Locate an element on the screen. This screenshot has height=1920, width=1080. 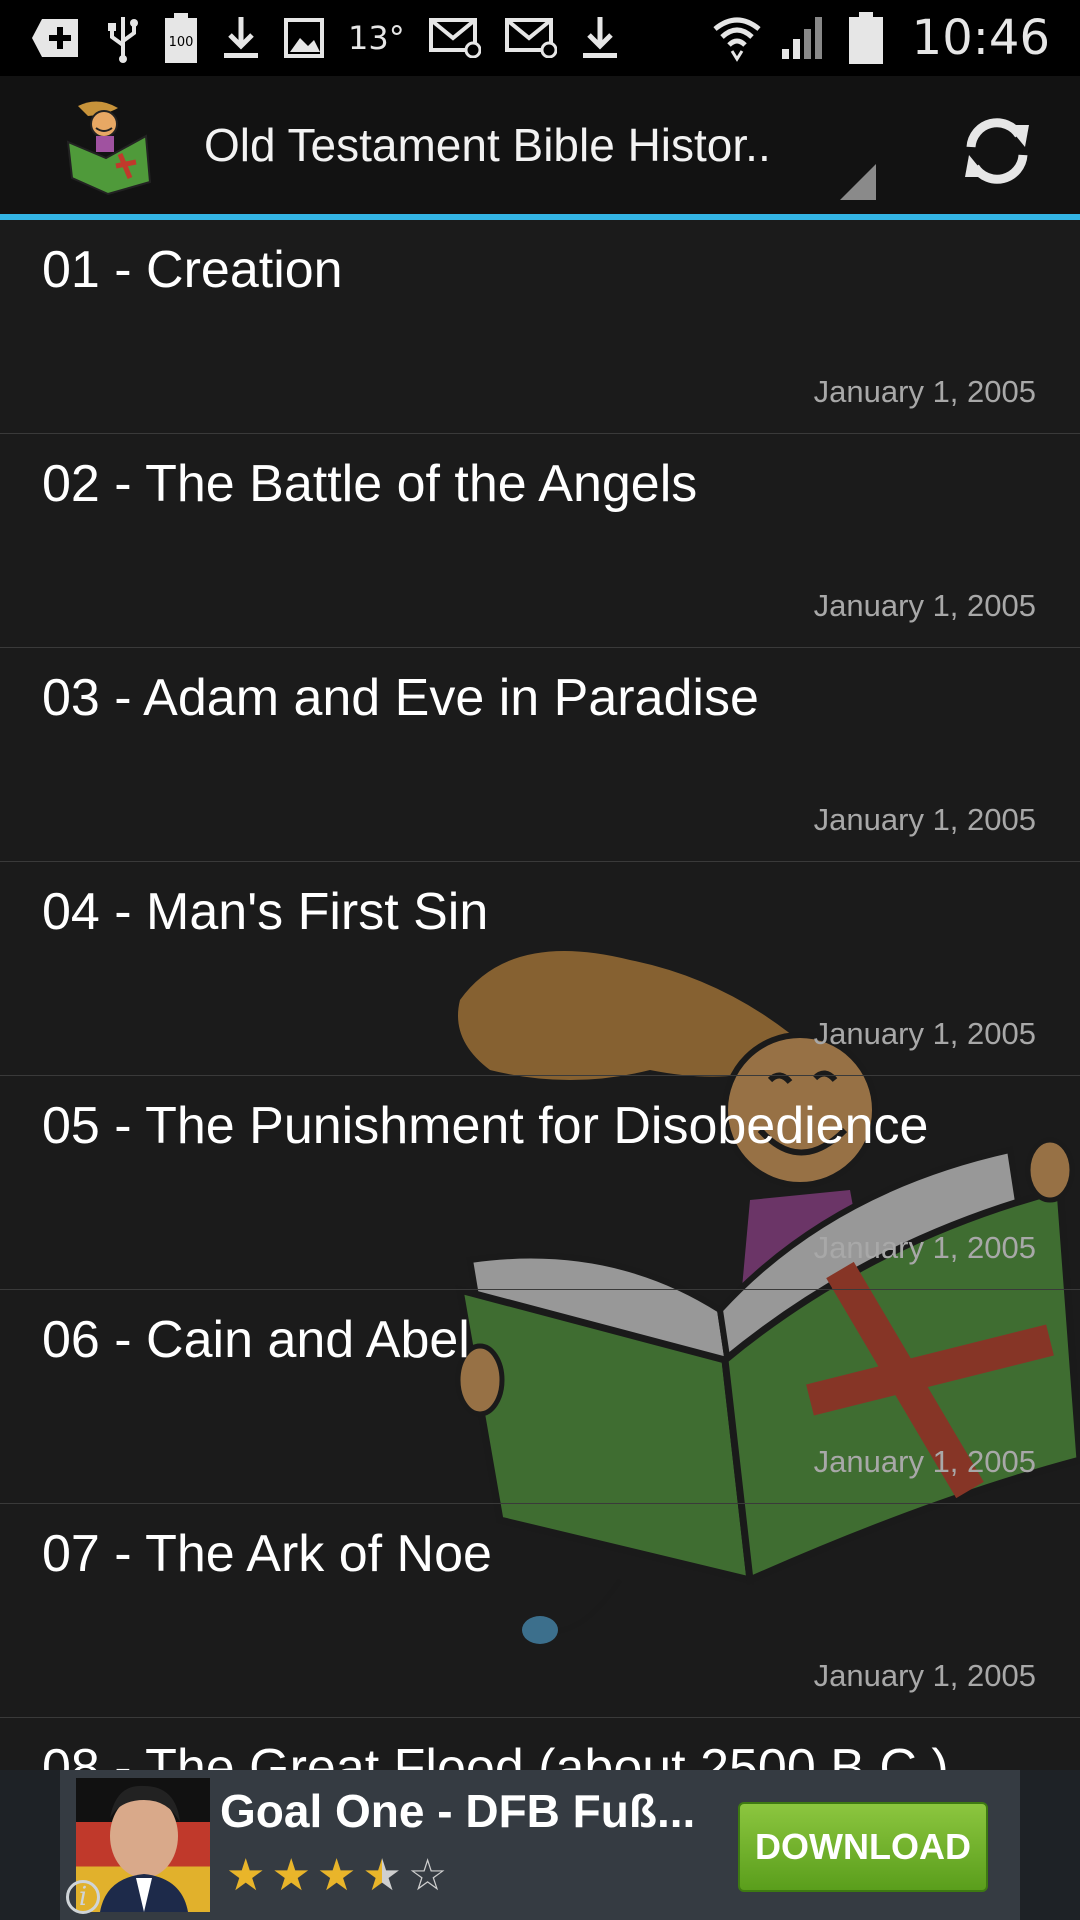
star-empty-icon: ☆ is located at coordinates (427, 1875).